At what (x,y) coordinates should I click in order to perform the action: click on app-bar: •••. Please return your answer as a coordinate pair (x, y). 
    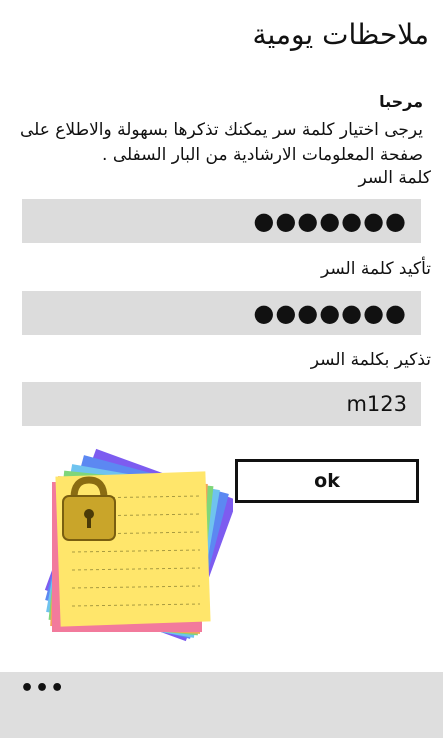
    Looking at the image, I should click on (221, 705).